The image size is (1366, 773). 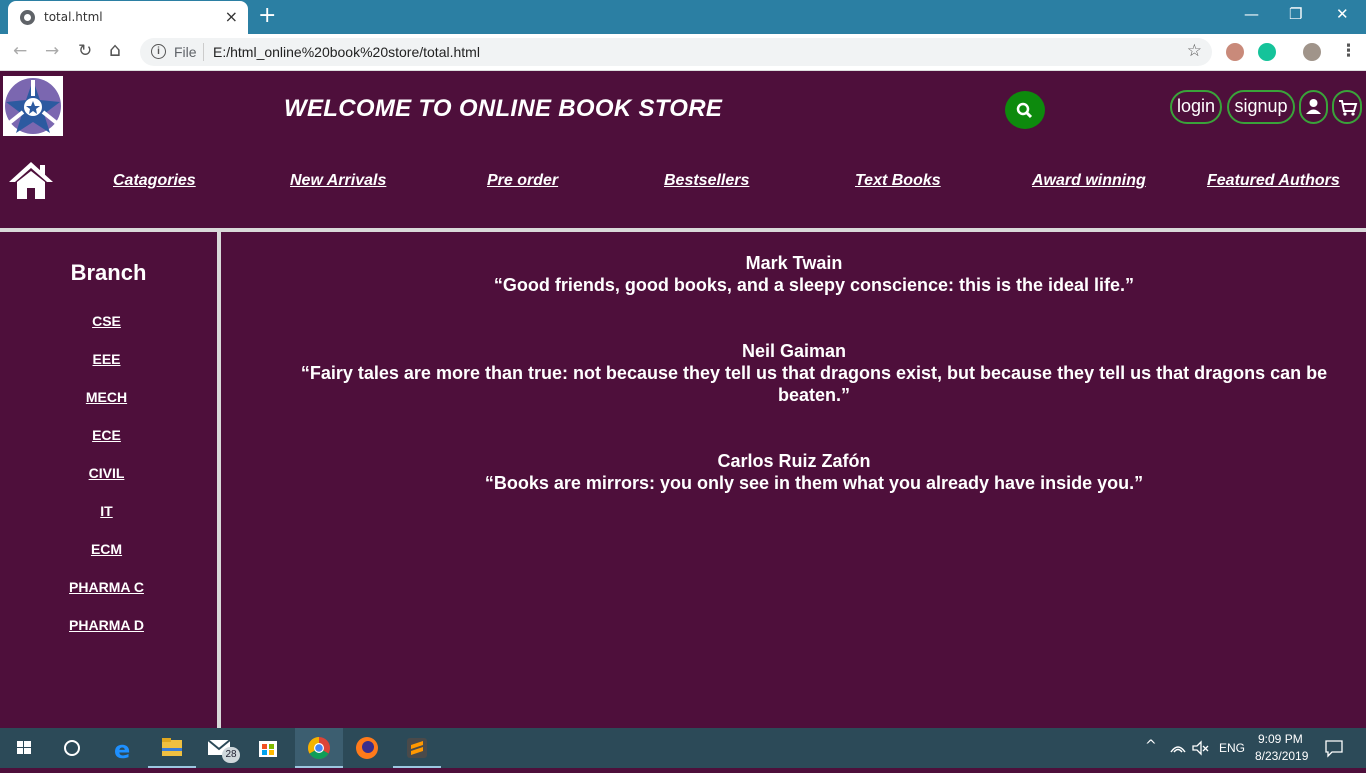 What do you see at coordinates (108, 272) in the screenshot?
I see `sidebar-title: Branch` at bounding box center [108, 272].